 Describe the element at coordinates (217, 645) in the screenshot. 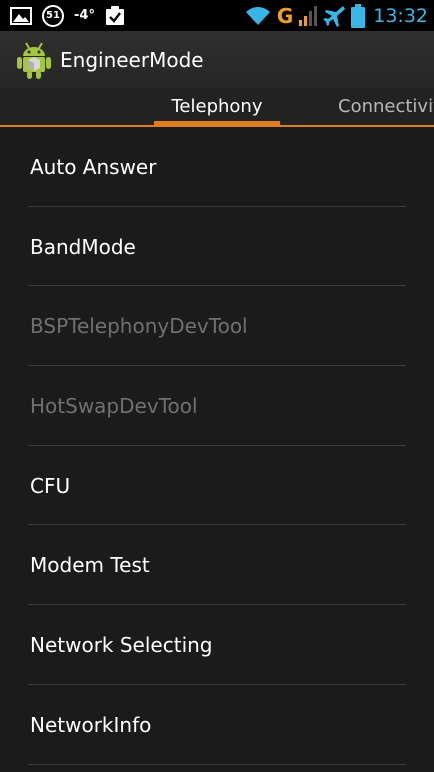

I see `list-item-network-selecting: Network Selecting` at that location.